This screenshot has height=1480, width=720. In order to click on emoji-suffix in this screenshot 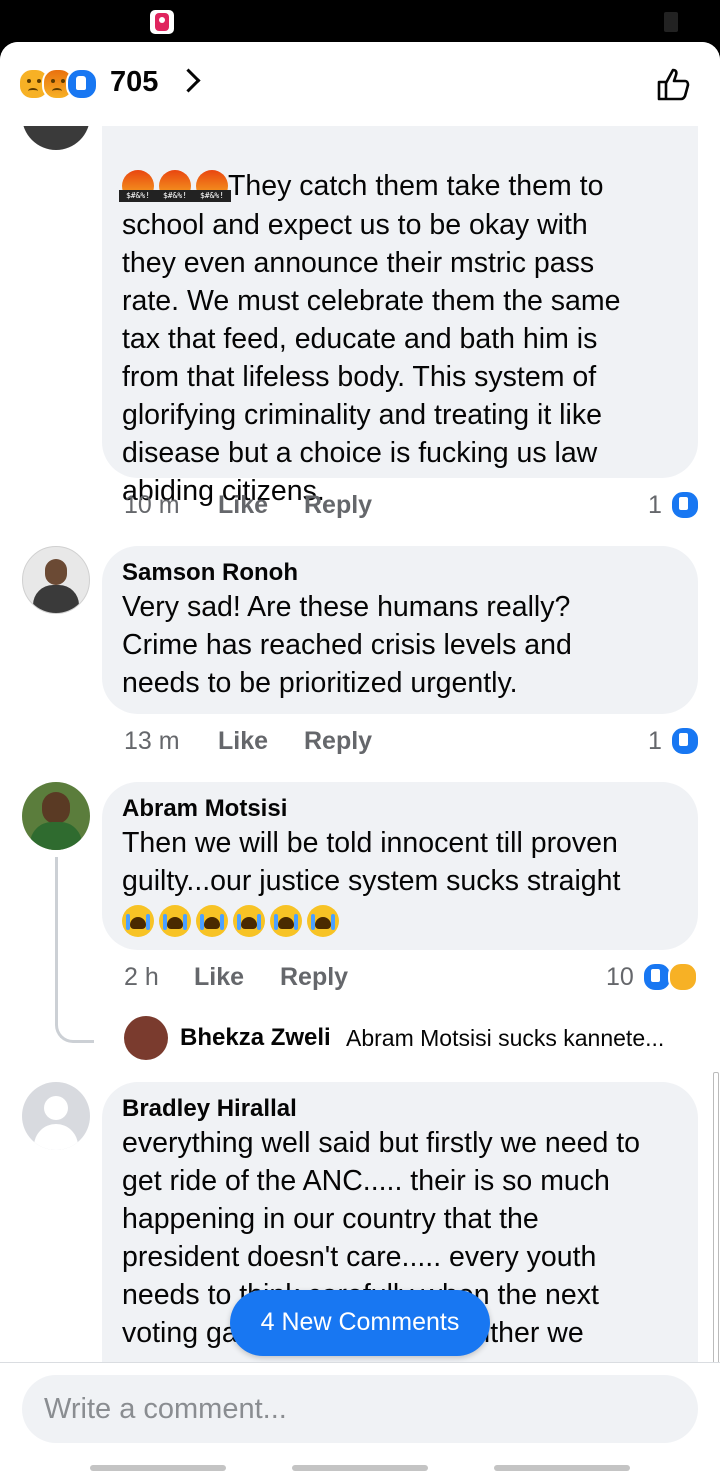, I will do `click(400, 922)`.